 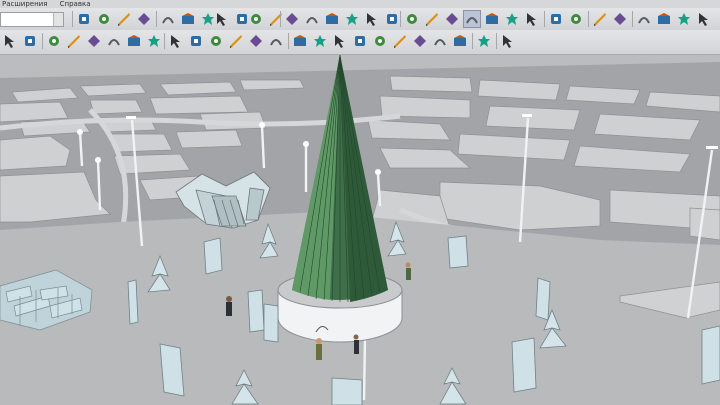 I want to click on model-info-ruby-icon, so click(x=508, y=41).